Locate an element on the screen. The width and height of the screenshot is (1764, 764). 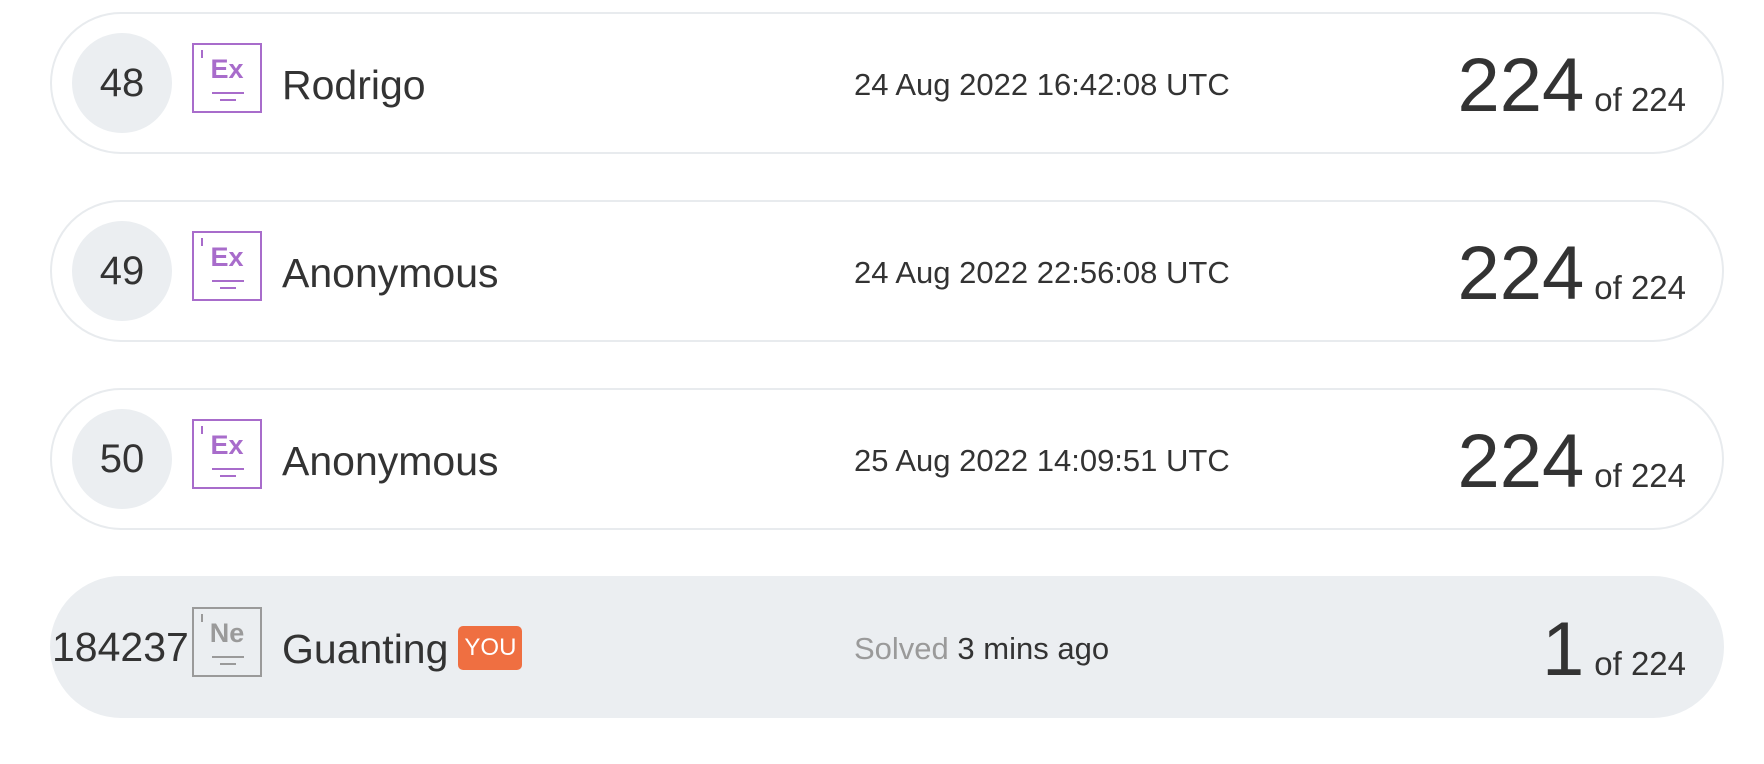
level-badge-icon: Ne is located at coordinates (227, 642).